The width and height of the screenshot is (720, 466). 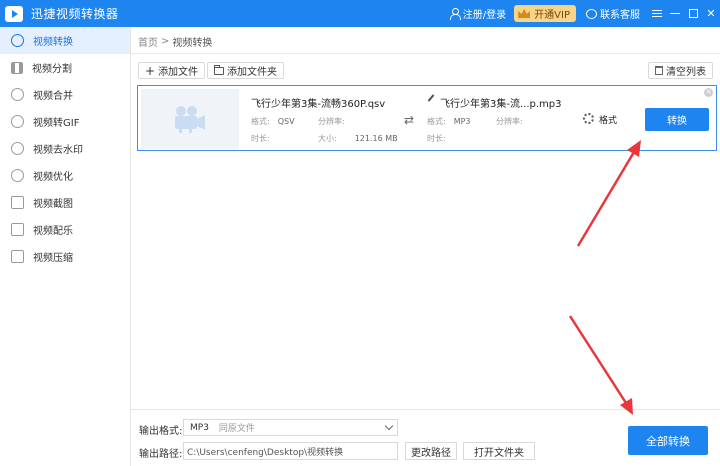 What do you see at coordinates (178, 72) in the screenshot?
I see `add-file-label: 添加文件` at bounding box center [178, 72].